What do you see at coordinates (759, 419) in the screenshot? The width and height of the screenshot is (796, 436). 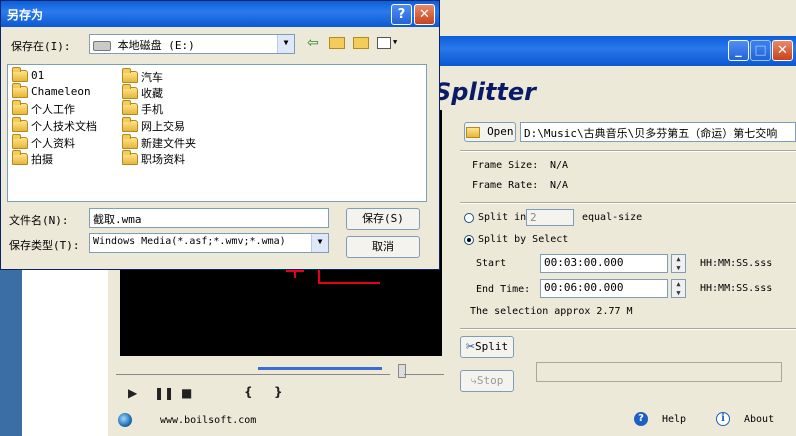 I see `about-button: About` at bounding box center [759, 419].